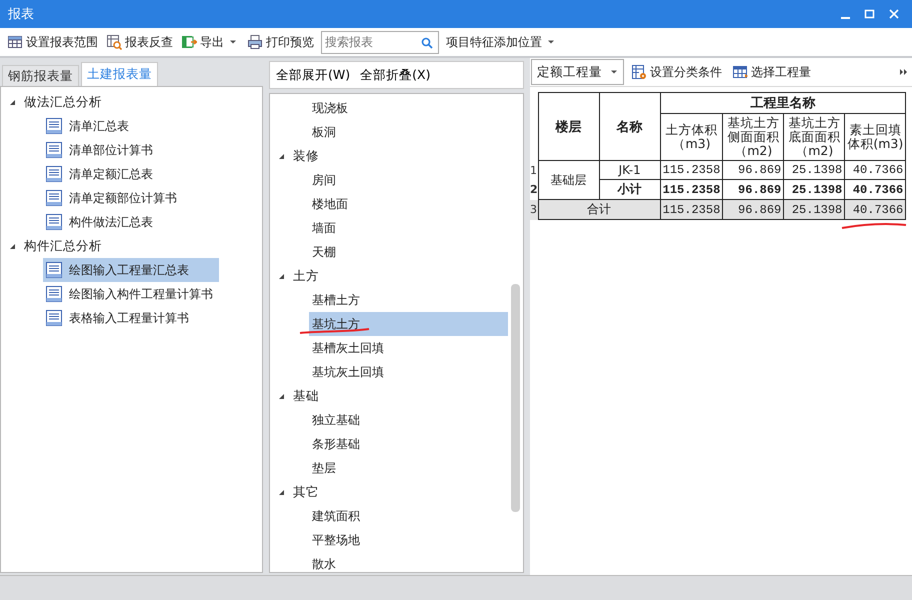 This screenshot has height=600, width=912. What do you see at coordinates (408, 516) in the screenshot?
I see `tree-item: 建筑面积` at bounding box center [408, 516].